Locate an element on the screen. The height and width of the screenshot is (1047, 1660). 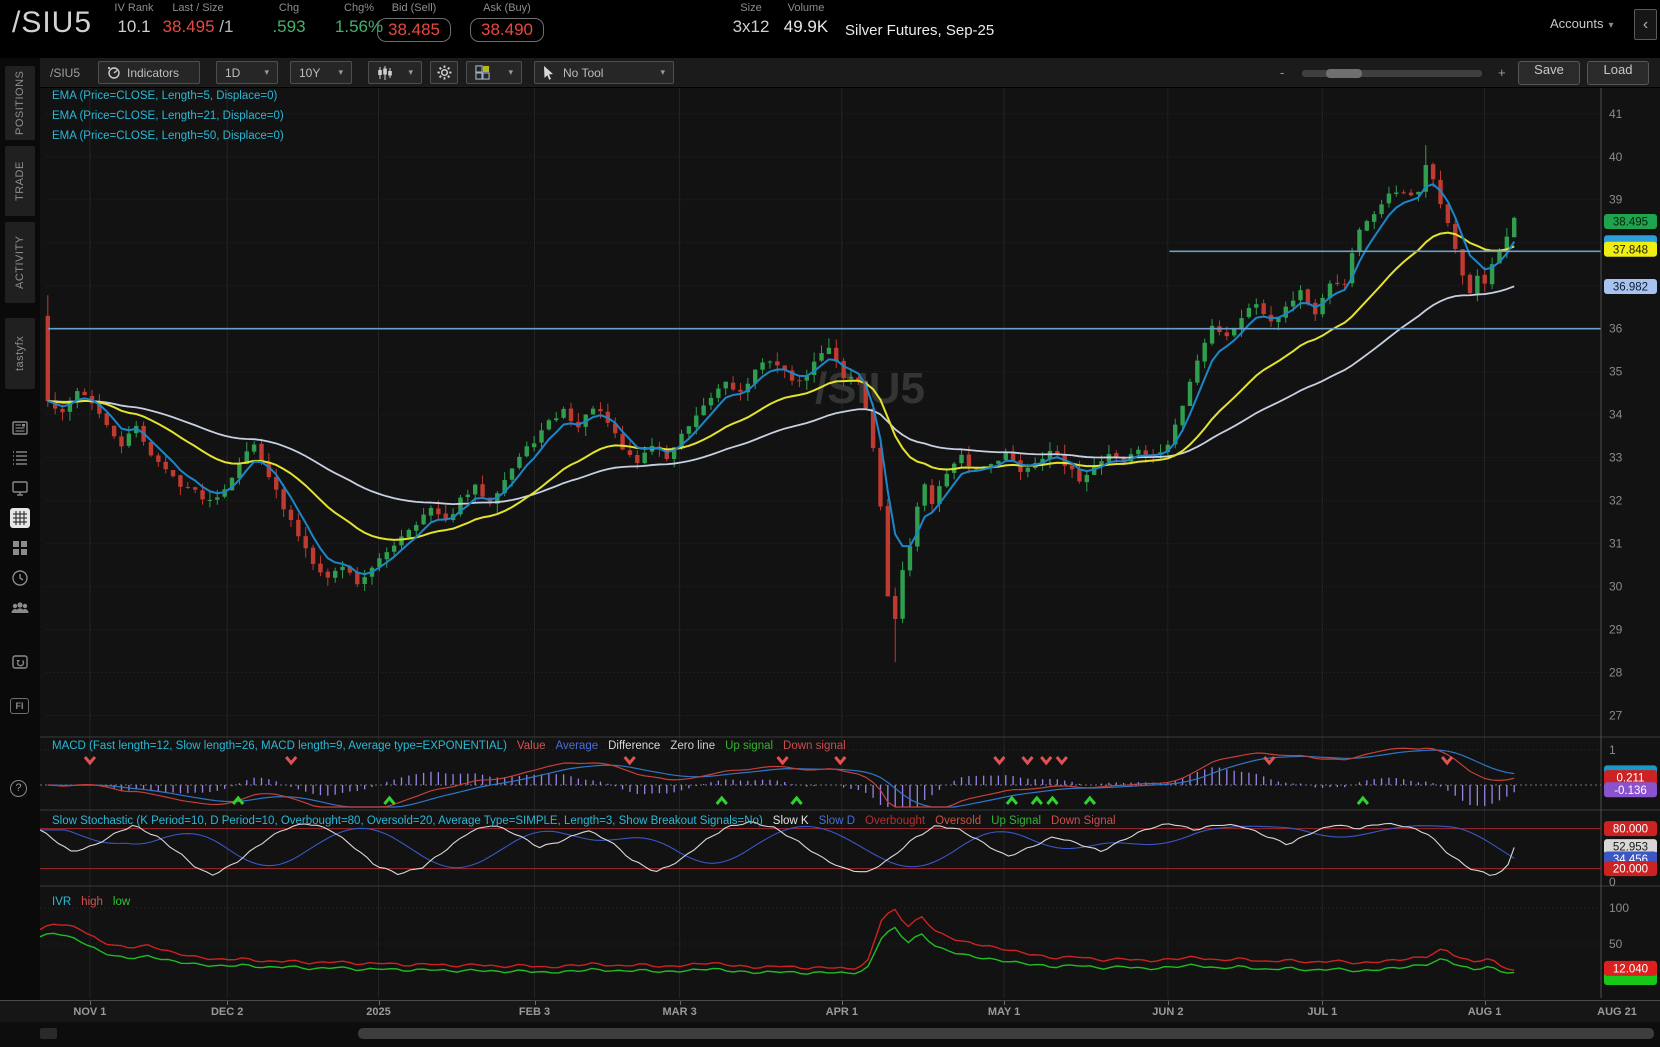
chart-settings-button is located at coordinates (444, 72).